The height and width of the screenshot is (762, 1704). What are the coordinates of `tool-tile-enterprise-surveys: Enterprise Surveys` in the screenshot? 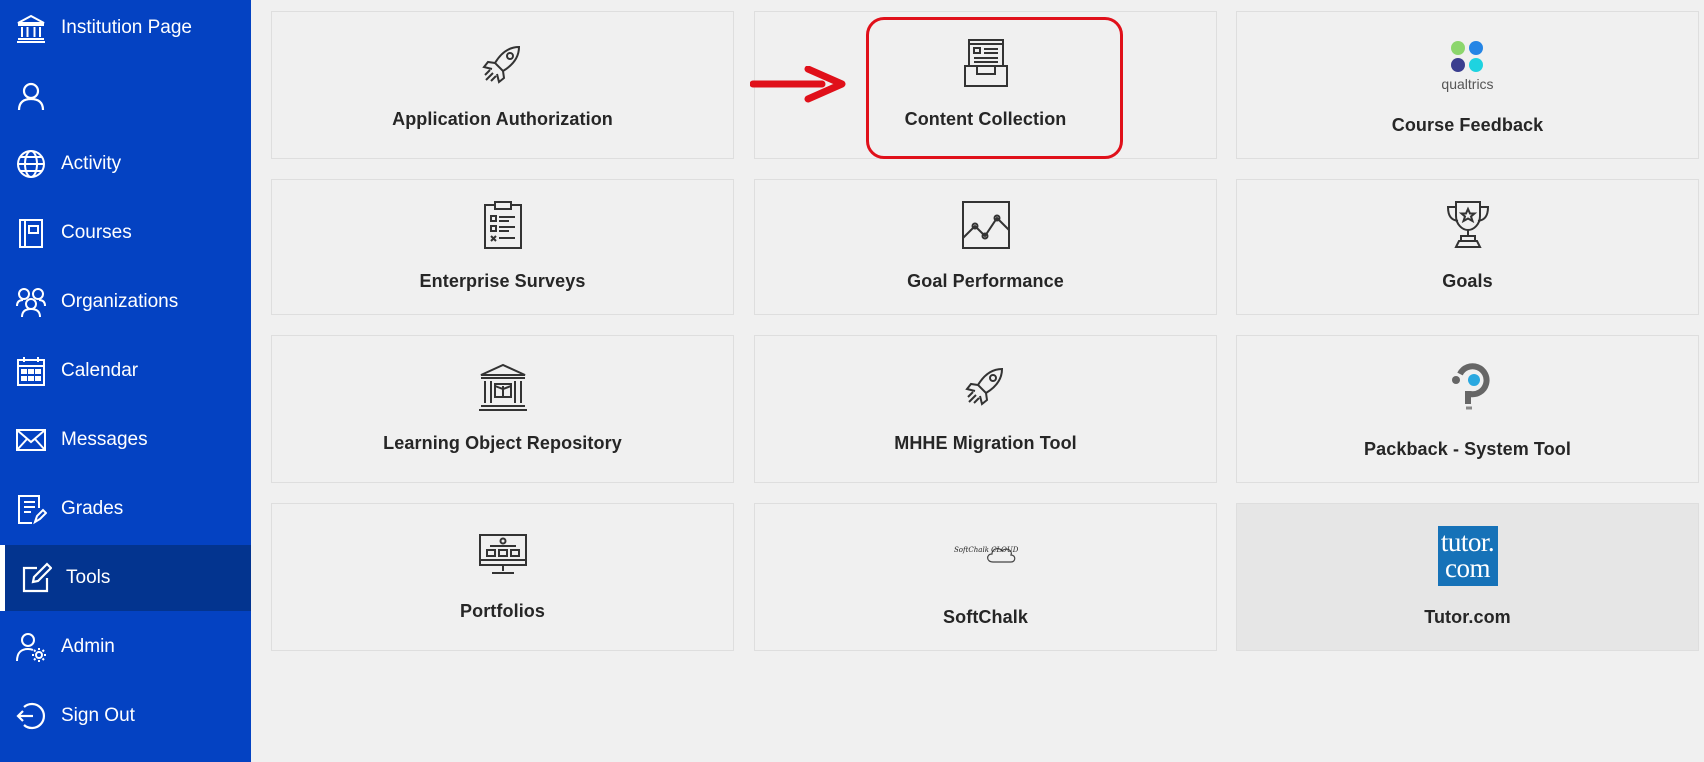 It's located at (502, 247).